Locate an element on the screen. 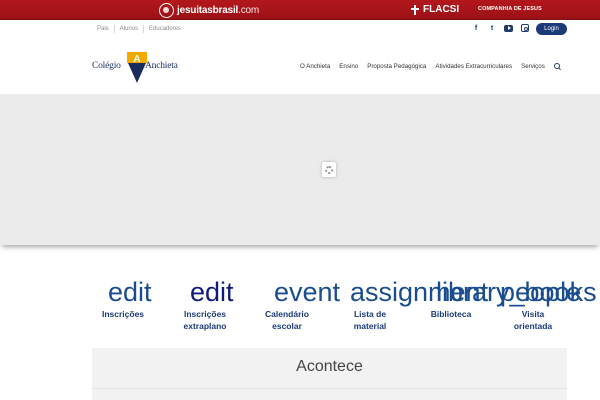 This screenshot has width=600, height=400. inscricoes-extraplano-icon: edit is located at coordinates (212, 292).